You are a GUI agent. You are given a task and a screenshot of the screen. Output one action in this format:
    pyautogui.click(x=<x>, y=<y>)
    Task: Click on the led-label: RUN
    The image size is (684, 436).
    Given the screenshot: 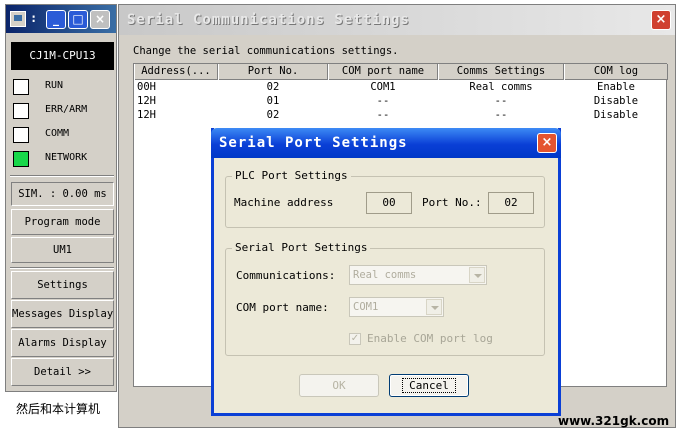 What is the action you would take?
    pyautogui.click(x=54, y=85)
    